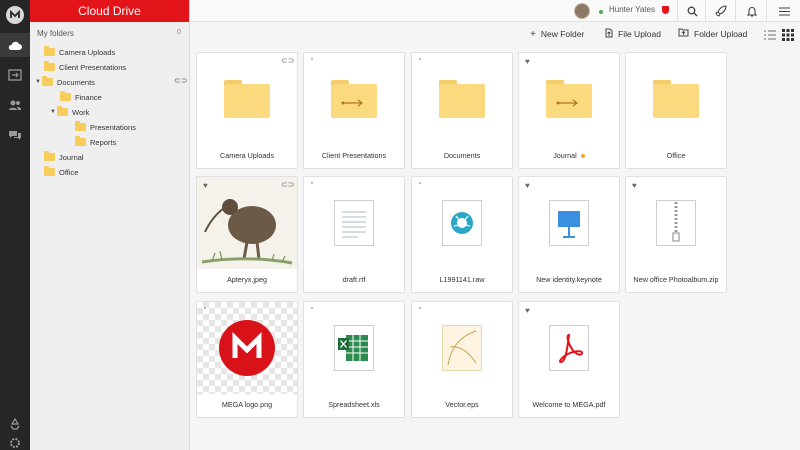 This screenshot has width=800, height=450. What do you see at coordinates (752, 11) in the screenshot?
I see `bell-icon` at bounding box center [752, 11].